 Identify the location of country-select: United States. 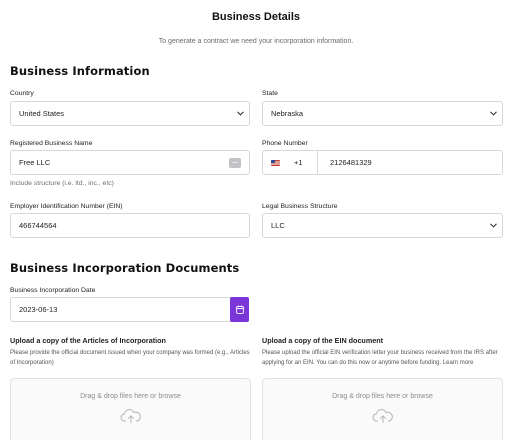
(130, 113).